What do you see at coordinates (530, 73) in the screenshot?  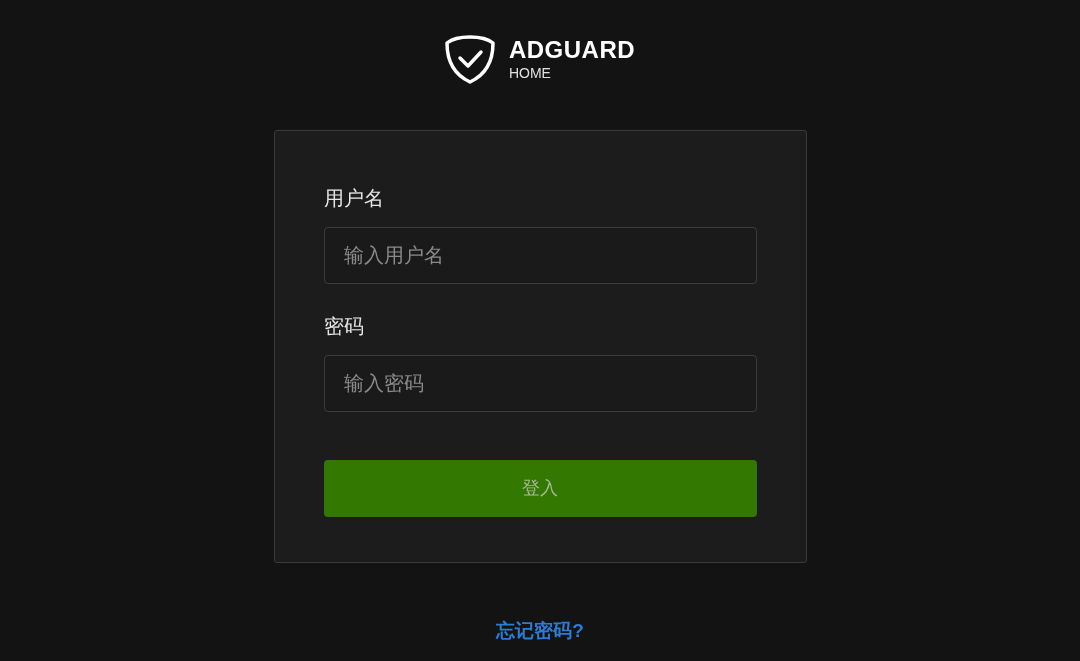 I see `logo-subtitle: HOME` at bounding box center [530, 73].